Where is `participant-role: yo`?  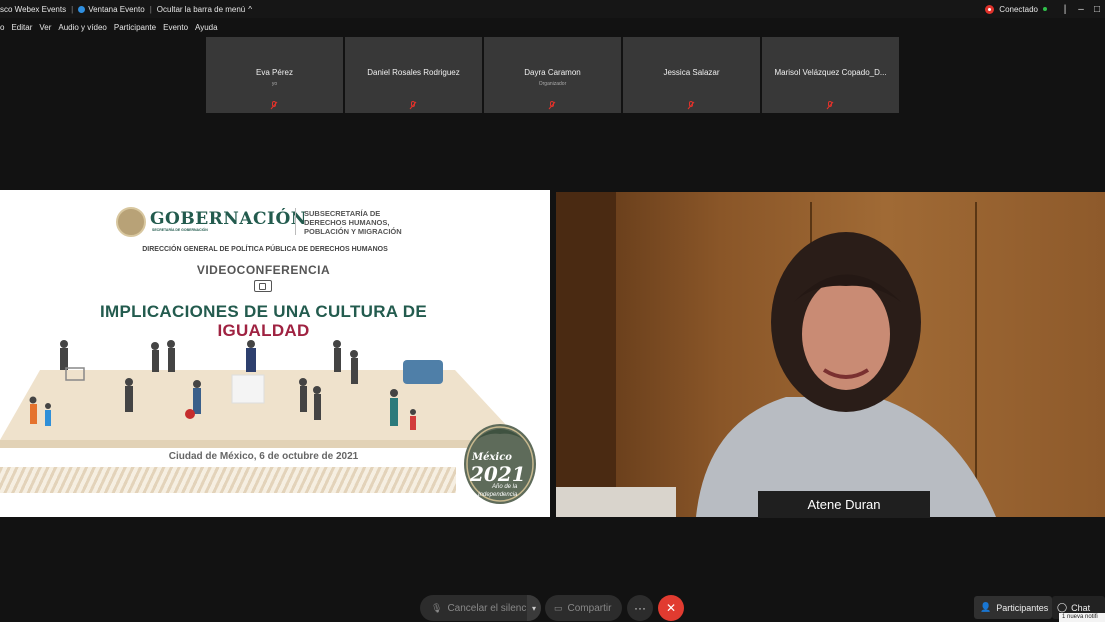 participant-role: yo is located at coordinates (274, 84).